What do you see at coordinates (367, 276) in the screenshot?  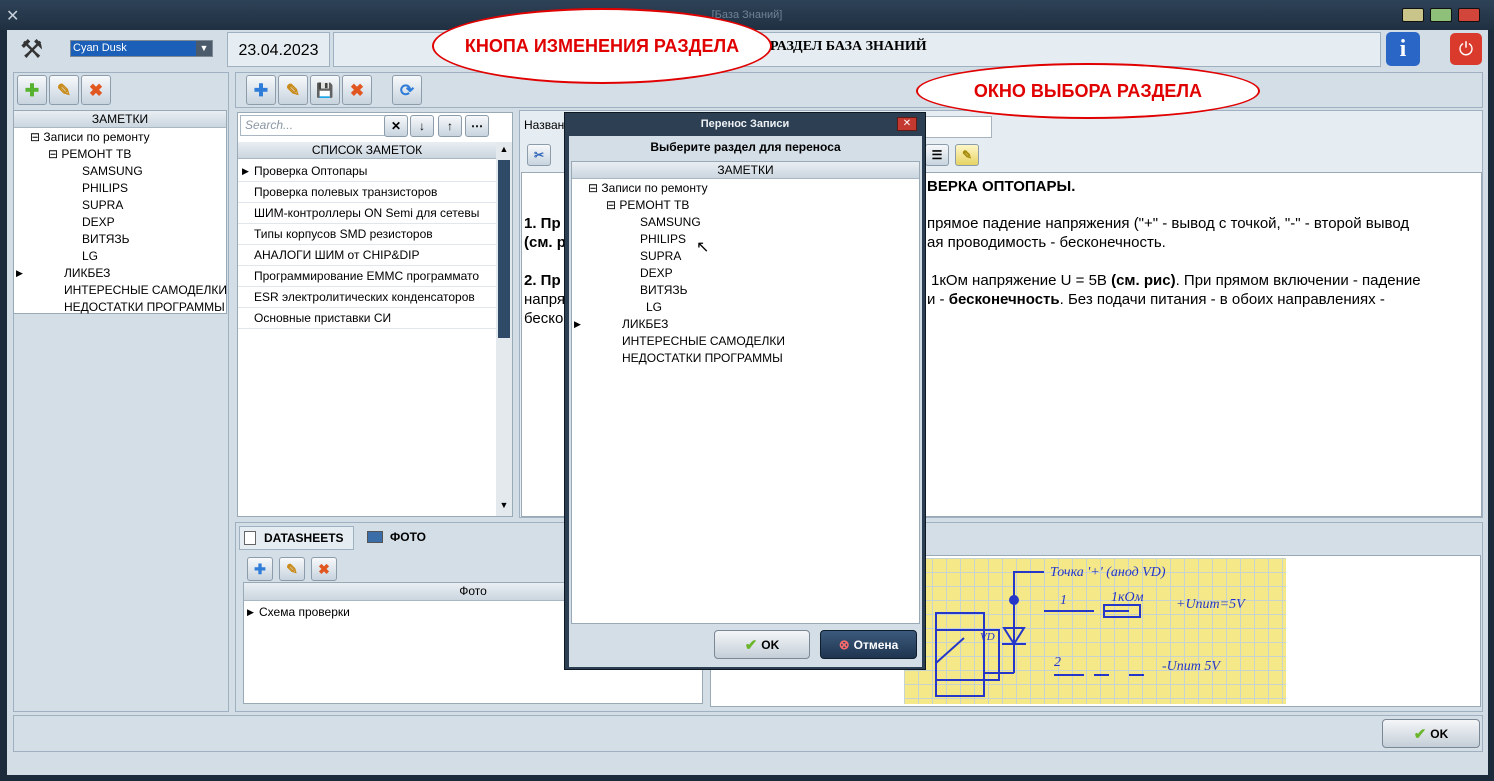 I see `list-item: Программирование EMMC программато` at bounding box center [367, 276].